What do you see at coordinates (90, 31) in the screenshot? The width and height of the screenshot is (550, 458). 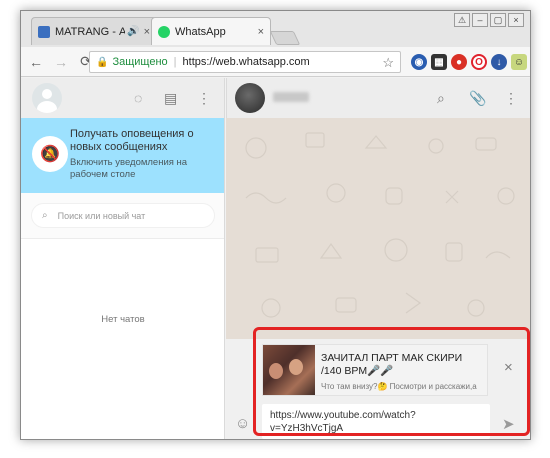 I see `tab-title: MATRANG - Акула` at bounding box center [90, 31].